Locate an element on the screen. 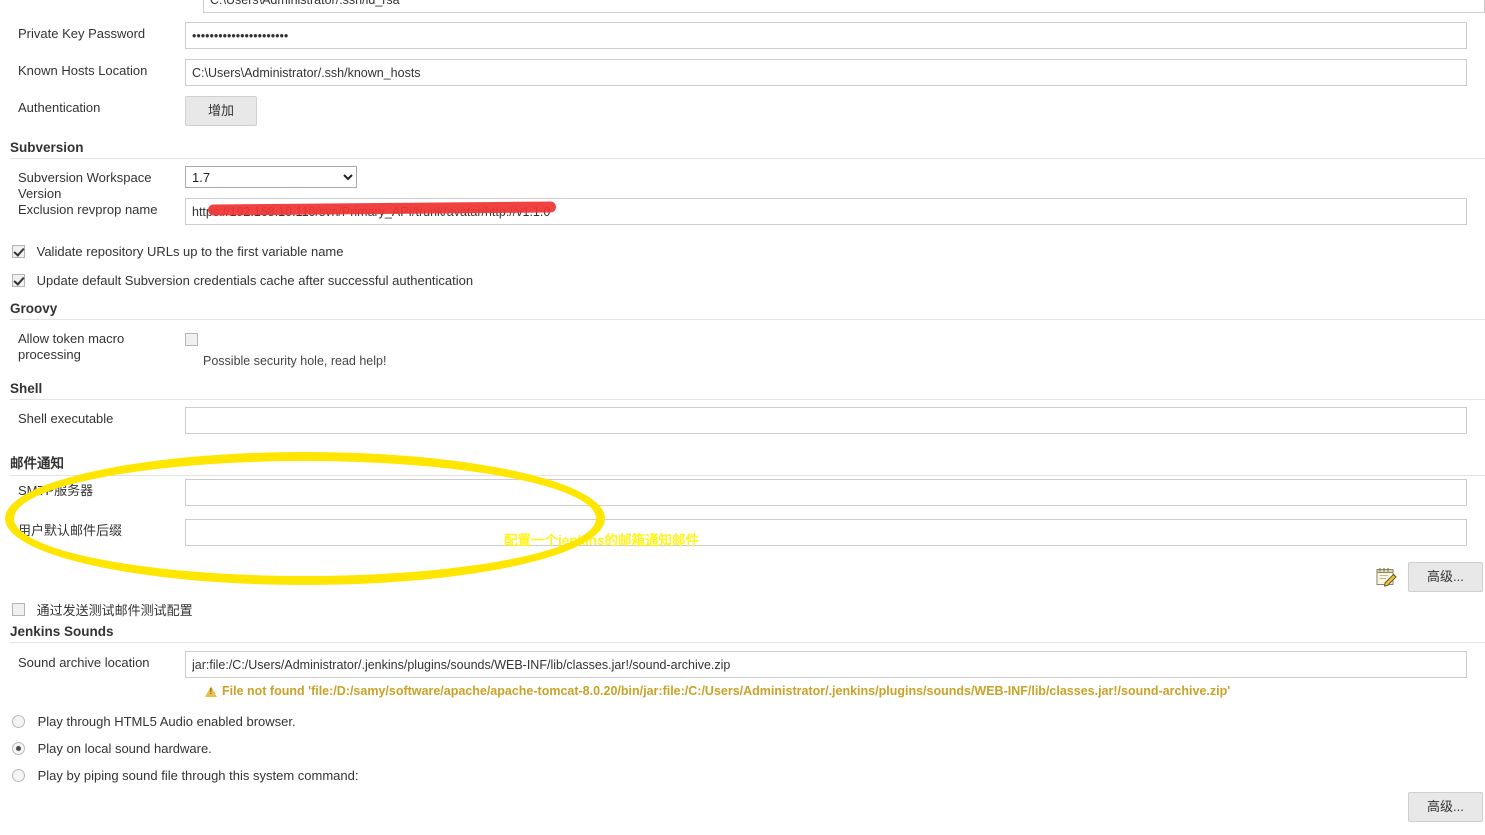 The height and width of the screenshot is (835, 1485). exclusion-revprop-row: Exclusion revprop name is located at coordinates (742, 211).